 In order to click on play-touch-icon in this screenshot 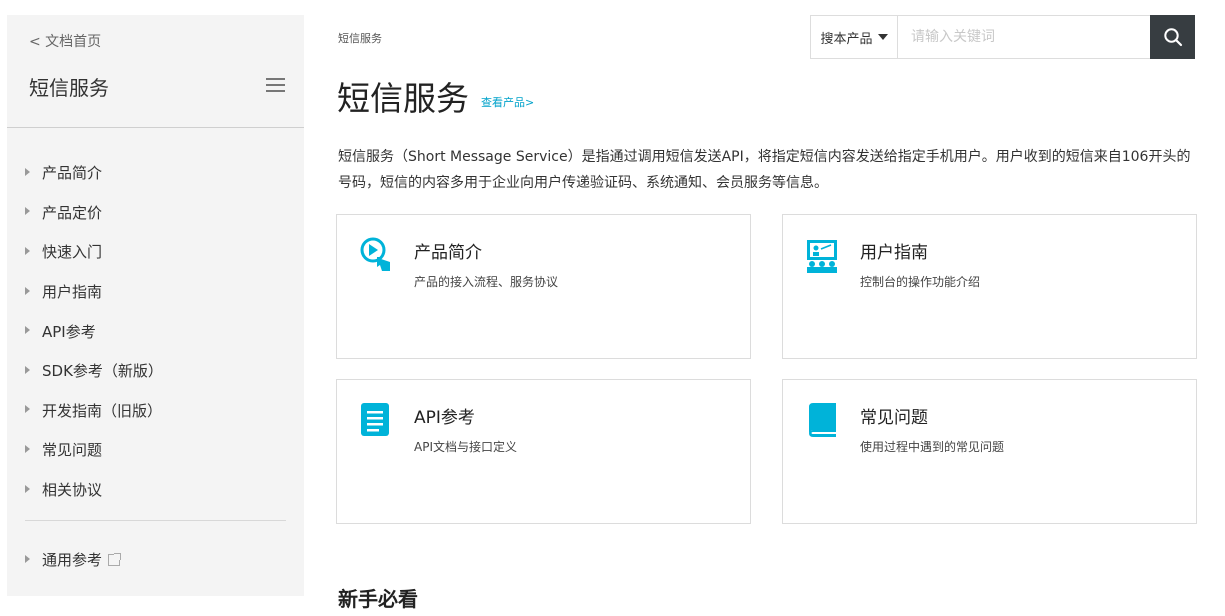, I will do `click(375, 254)`.